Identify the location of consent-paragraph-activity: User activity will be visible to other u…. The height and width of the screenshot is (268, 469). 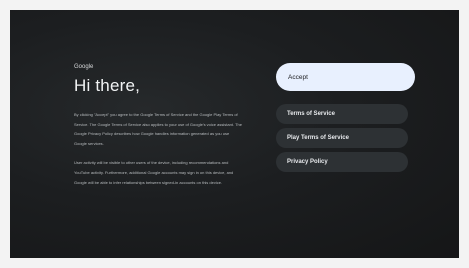
(154, 172).